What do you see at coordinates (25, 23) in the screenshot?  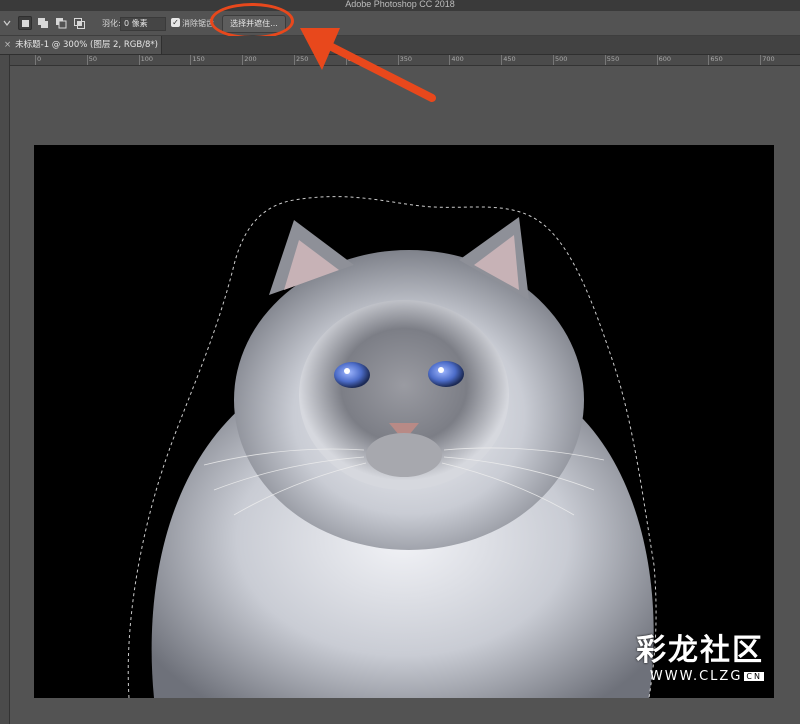 I see `new-selection-icon` at bounding box center [25, 23].